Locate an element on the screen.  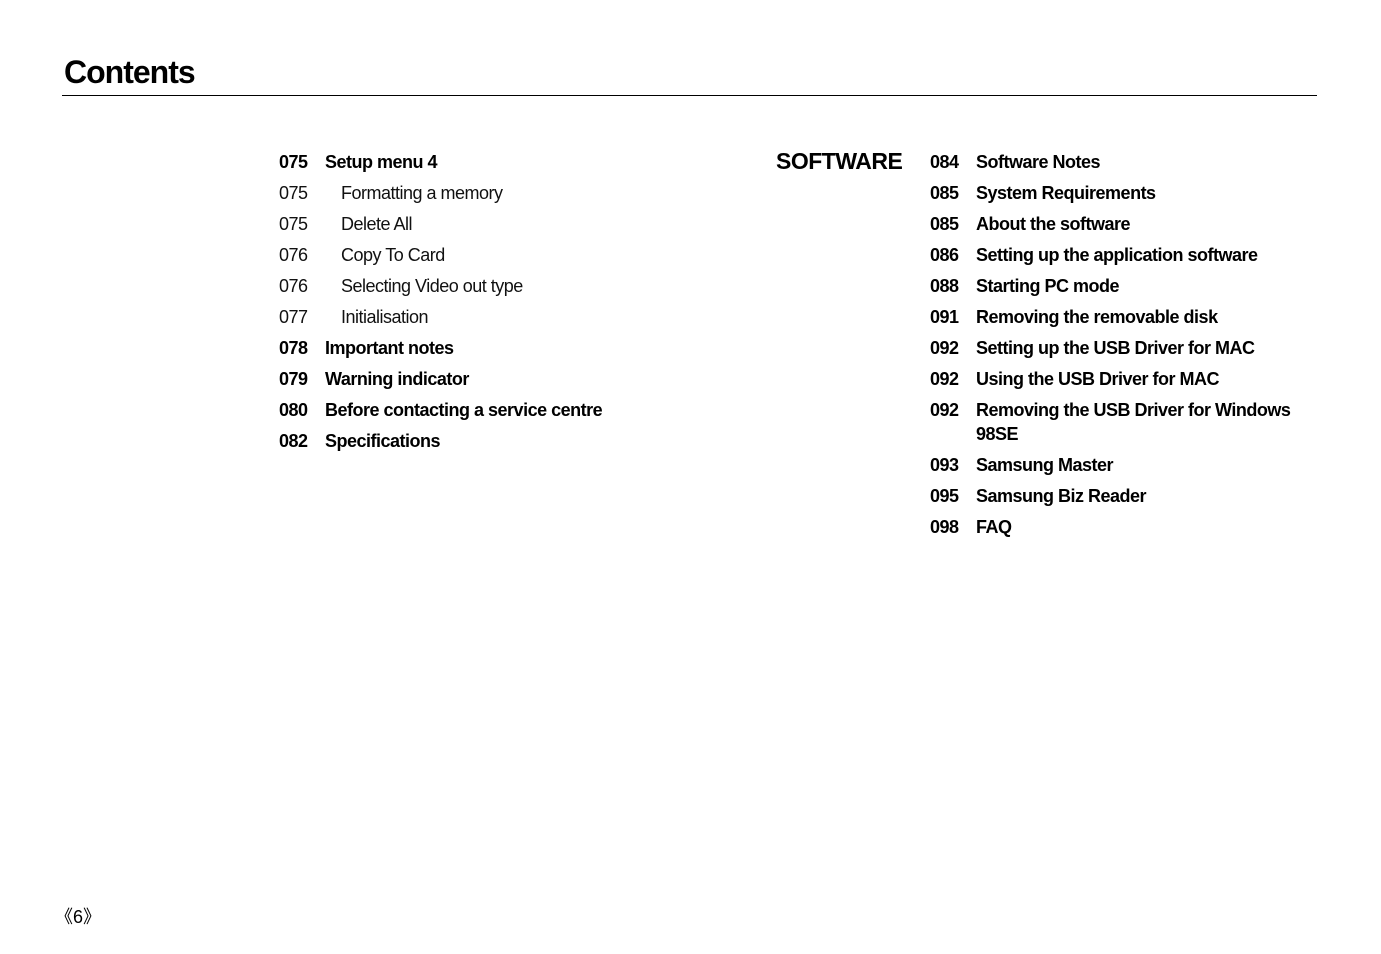
toc-entry-label: Before contacting a service centre is located at coordinates (464, 410).